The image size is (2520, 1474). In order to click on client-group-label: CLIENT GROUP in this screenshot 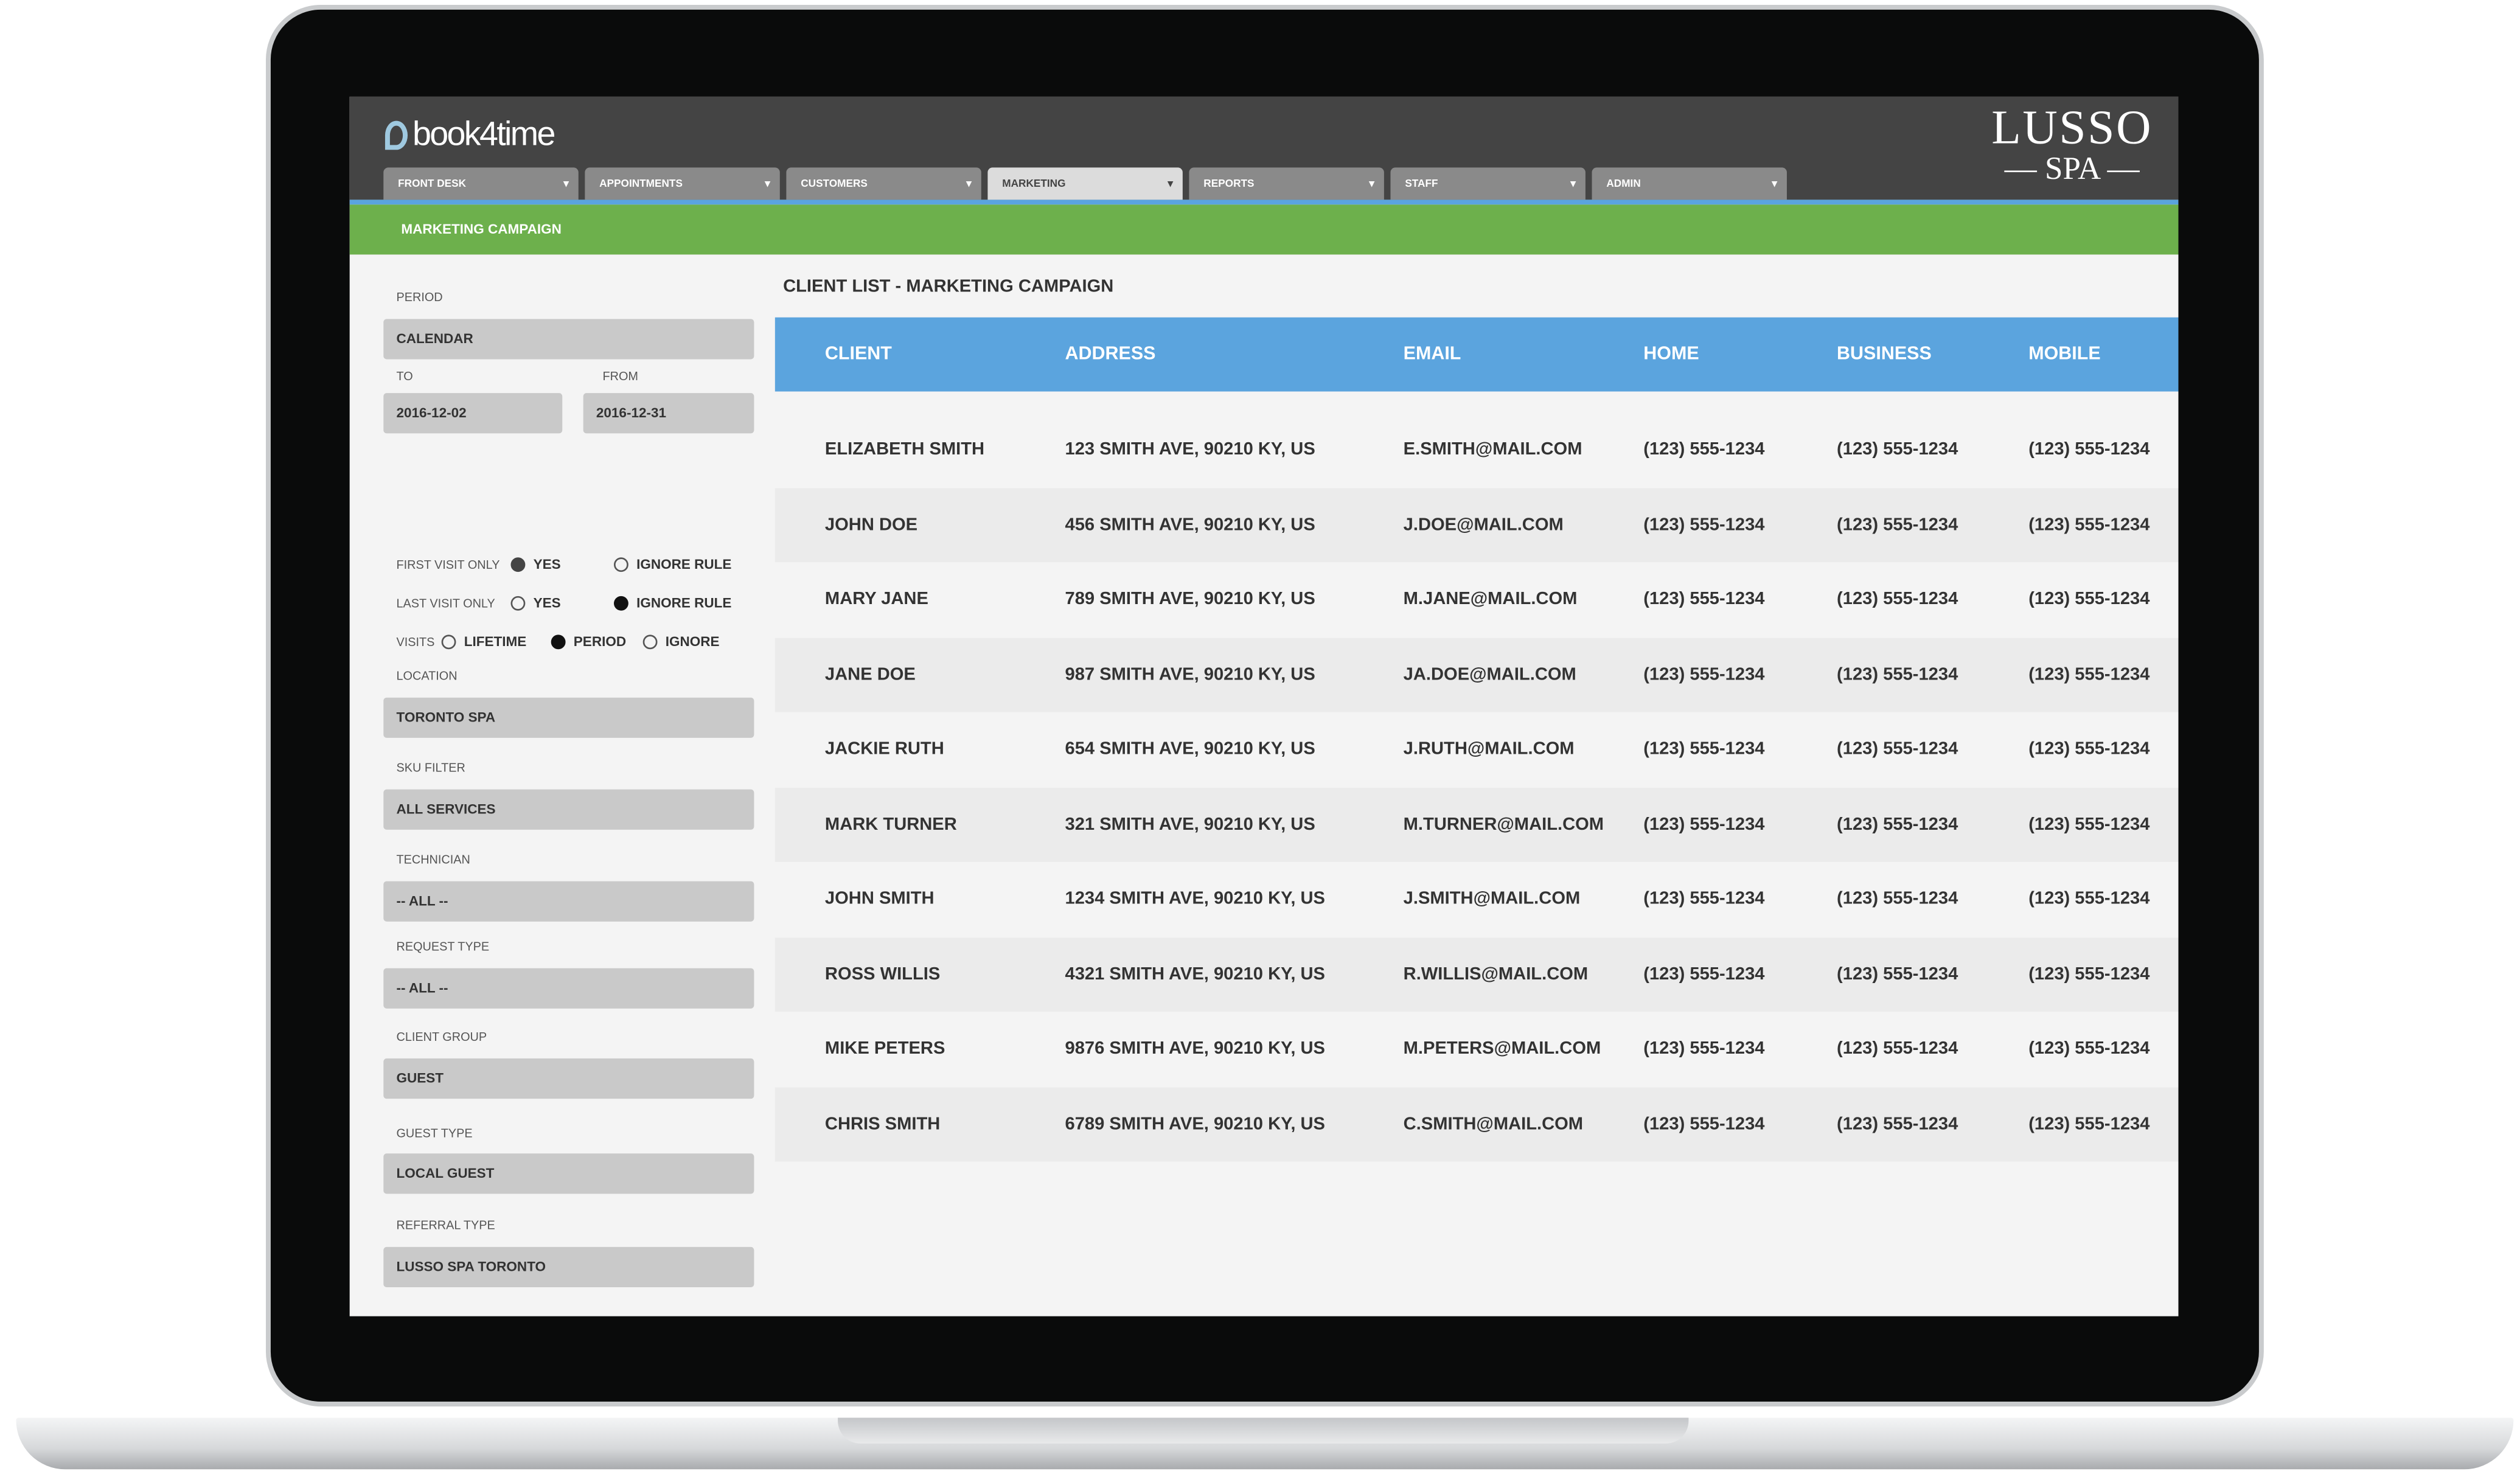, I will do `click(441, 1037)`.